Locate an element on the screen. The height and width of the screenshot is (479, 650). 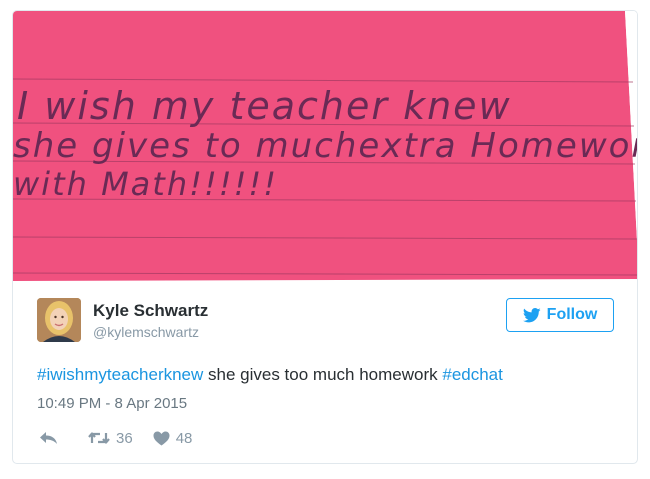
hashtag-link: #edchat is located at coordinates (472, 374).